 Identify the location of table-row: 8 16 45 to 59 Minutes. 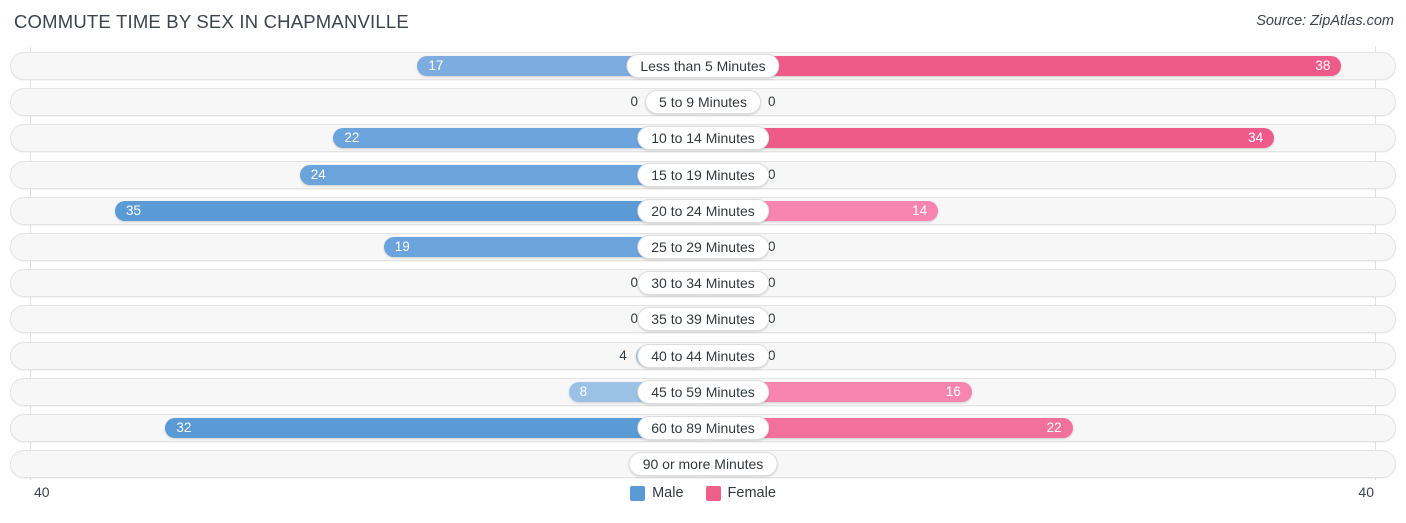
(703, 391).